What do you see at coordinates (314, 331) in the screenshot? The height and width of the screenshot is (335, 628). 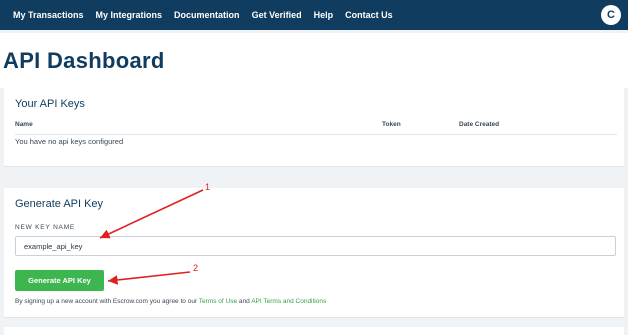 I see `bottom-card-edge` at bounding box center [314, 331].